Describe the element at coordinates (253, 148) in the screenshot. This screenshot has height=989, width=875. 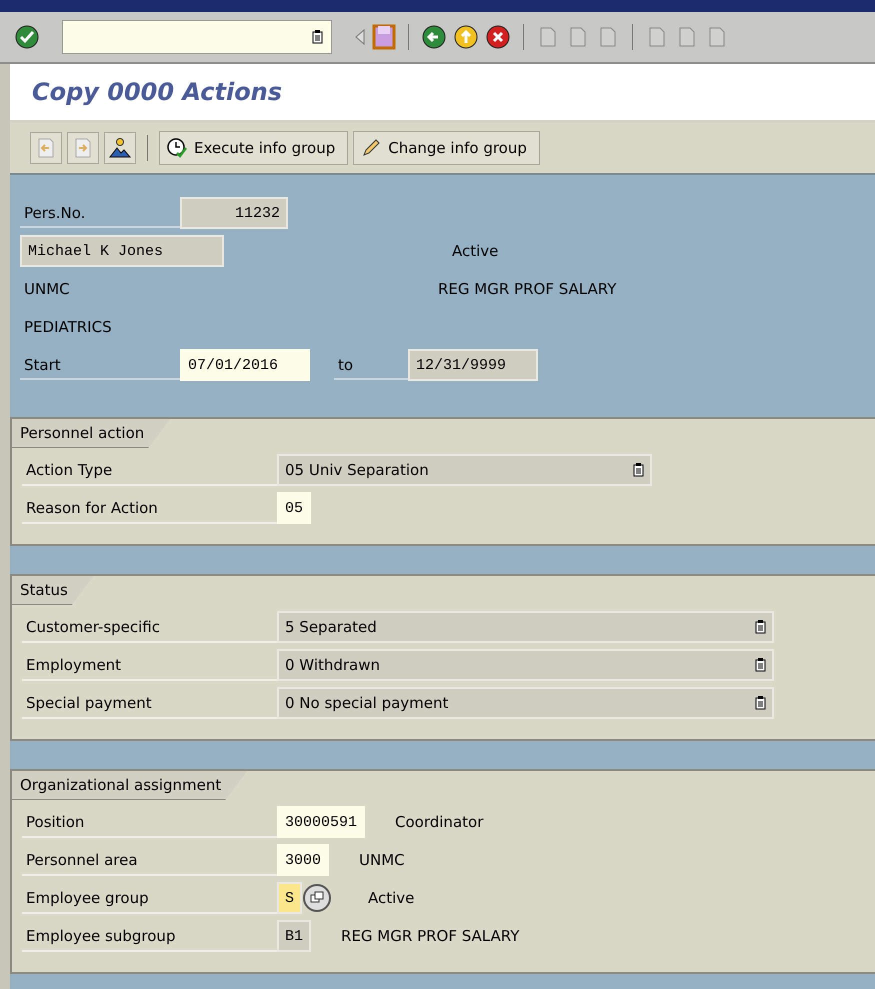
I see `toolbar-button: Execute info group` at that location.